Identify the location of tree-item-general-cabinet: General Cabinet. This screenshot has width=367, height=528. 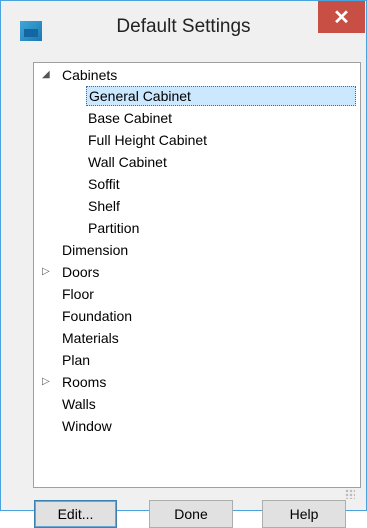
(221, 96).